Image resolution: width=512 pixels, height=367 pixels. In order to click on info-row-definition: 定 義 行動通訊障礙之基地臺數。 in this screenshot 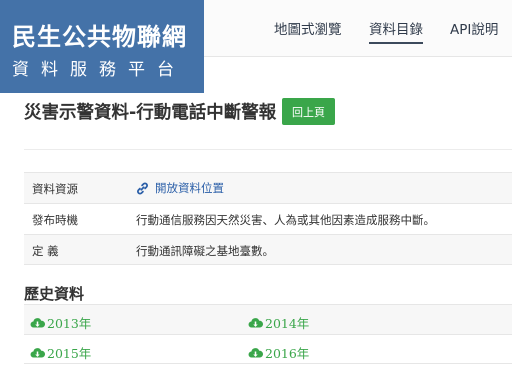, I will do `click(268, 249)`.